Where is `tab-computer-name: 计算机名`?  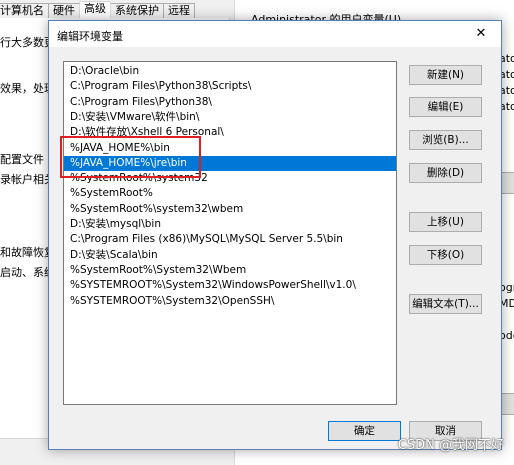
tab-computer-name: 计算机名 is located at coordinates (24, 10).